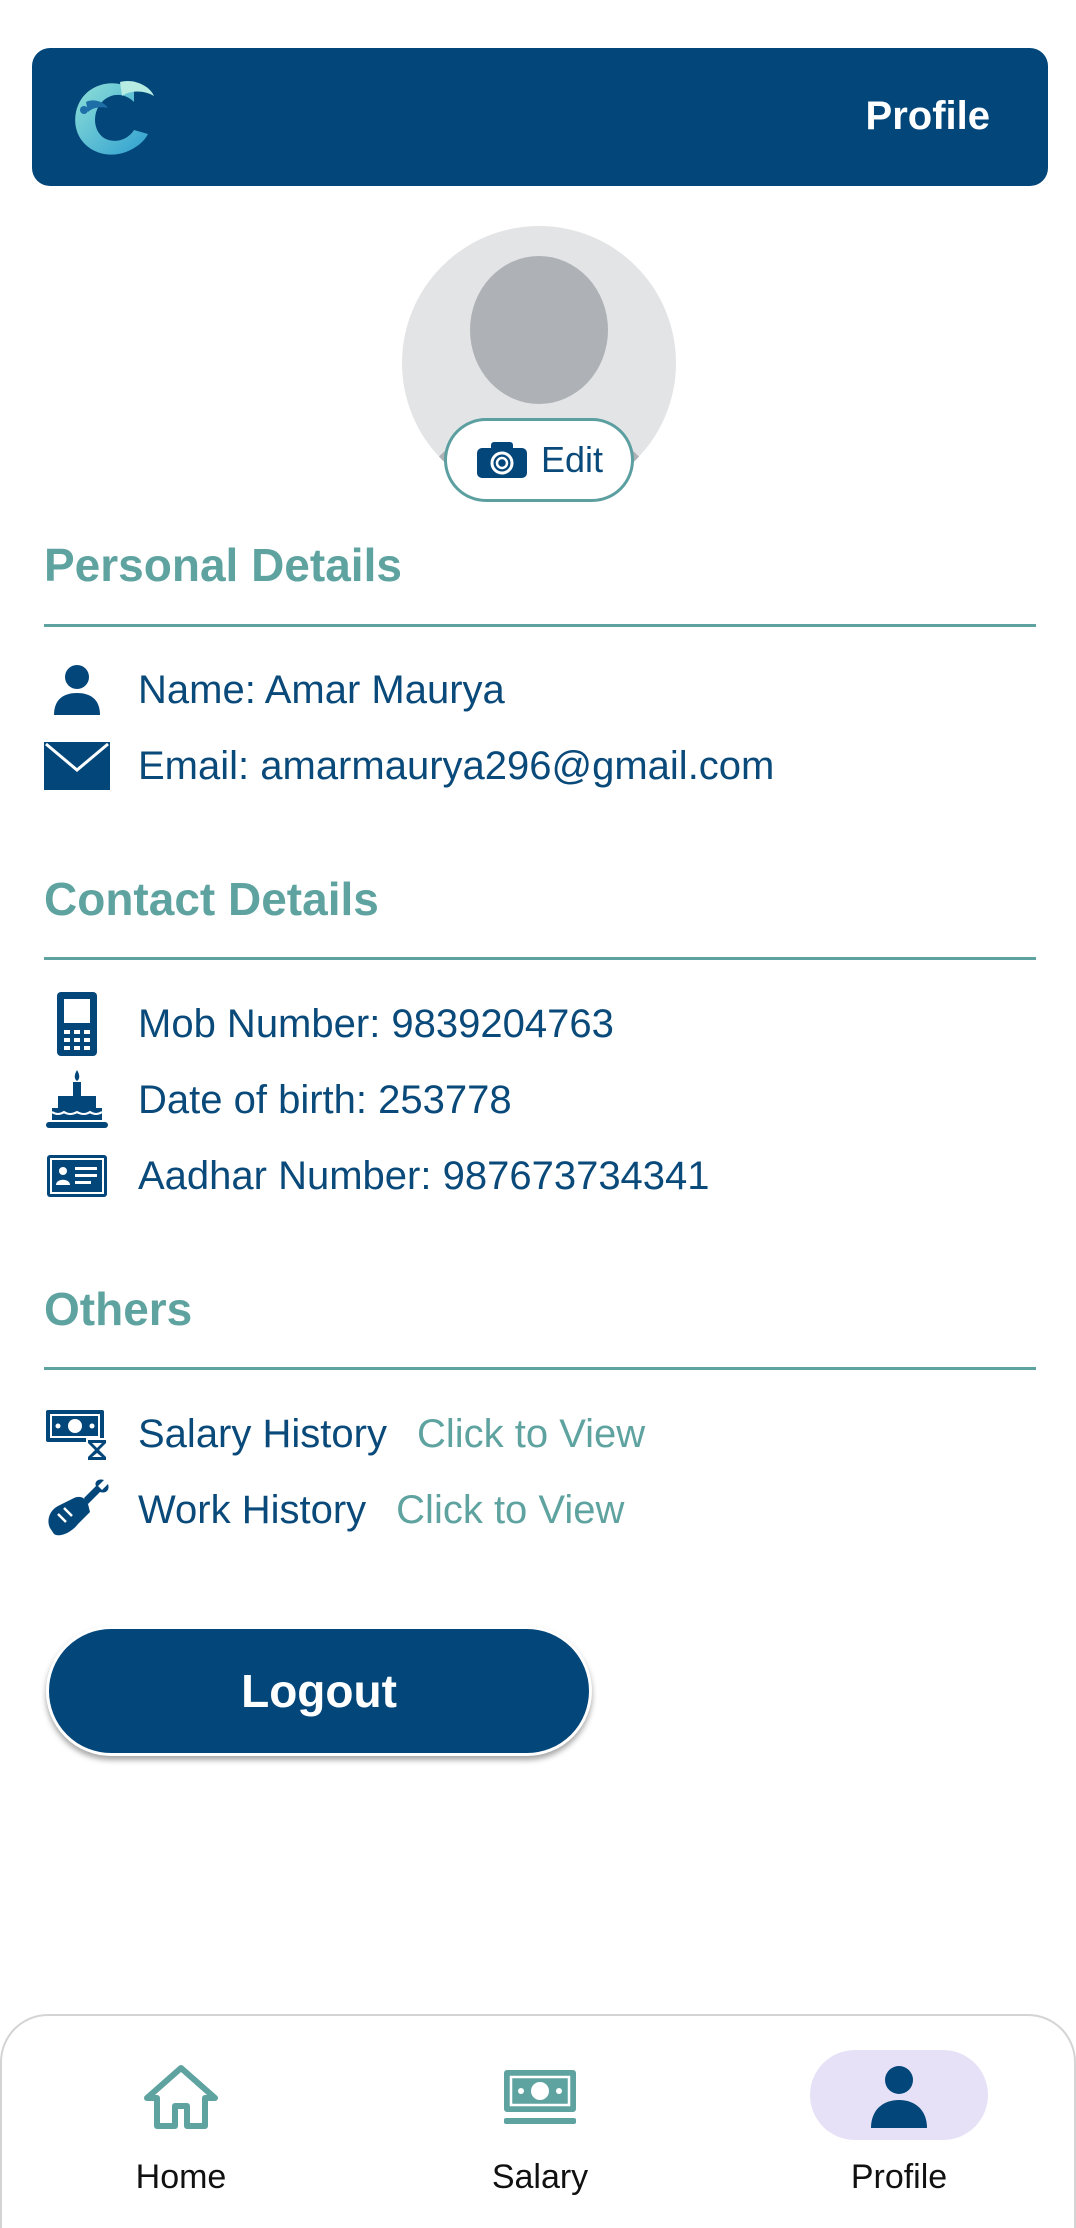 The height and width of the screenshot is (2228, 1076). What do you see at coordinates (77, 1099) in the screenshot?
I see `birthday-cake-icon` at bounding box center [77, 1099].